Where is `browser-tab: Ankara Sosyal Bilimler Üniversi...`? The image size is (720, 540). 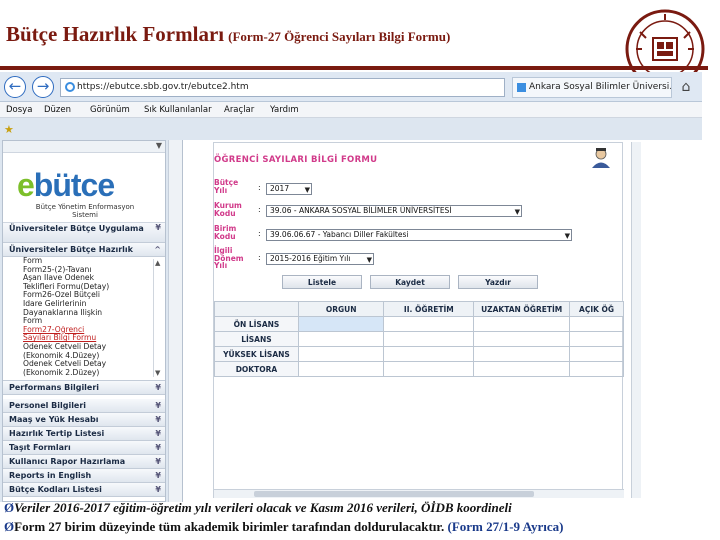
browser-tab: Ankara Sosyal Bilimler Üniversi... is located at coordinates (592, 87).